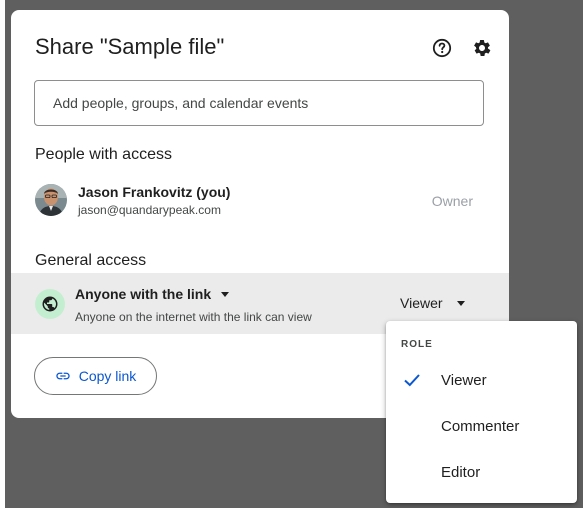  Describe the element at coordinates (103, 154) in the screenshot. I see `people-with-access-heading: People with access` at that location.